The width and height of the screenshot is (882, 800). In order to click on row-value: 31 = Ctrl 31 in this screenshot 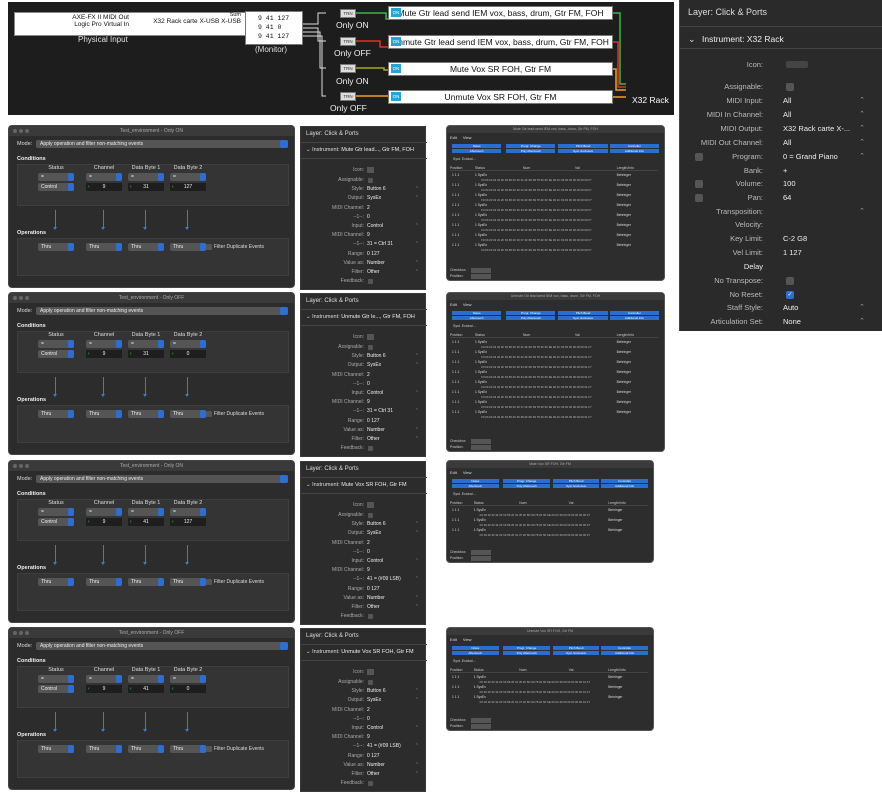, I will do `click(380, 411)`.